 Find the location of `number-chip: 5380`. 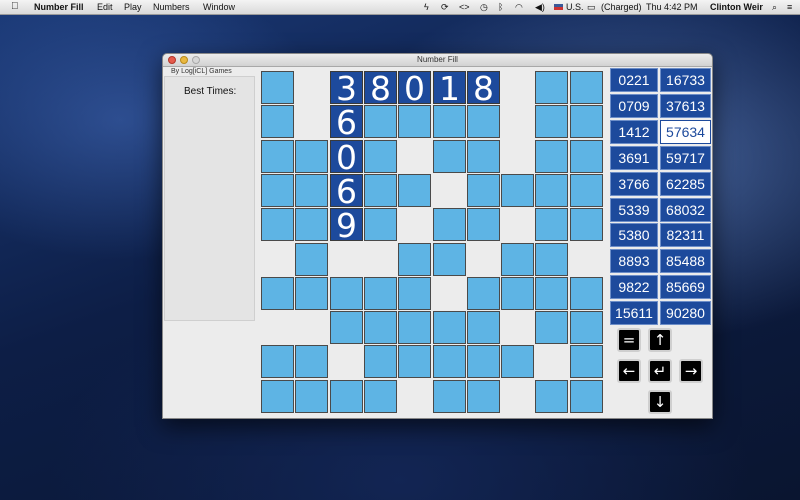

number-chip: 5380 is located at coordinates (634, 235).